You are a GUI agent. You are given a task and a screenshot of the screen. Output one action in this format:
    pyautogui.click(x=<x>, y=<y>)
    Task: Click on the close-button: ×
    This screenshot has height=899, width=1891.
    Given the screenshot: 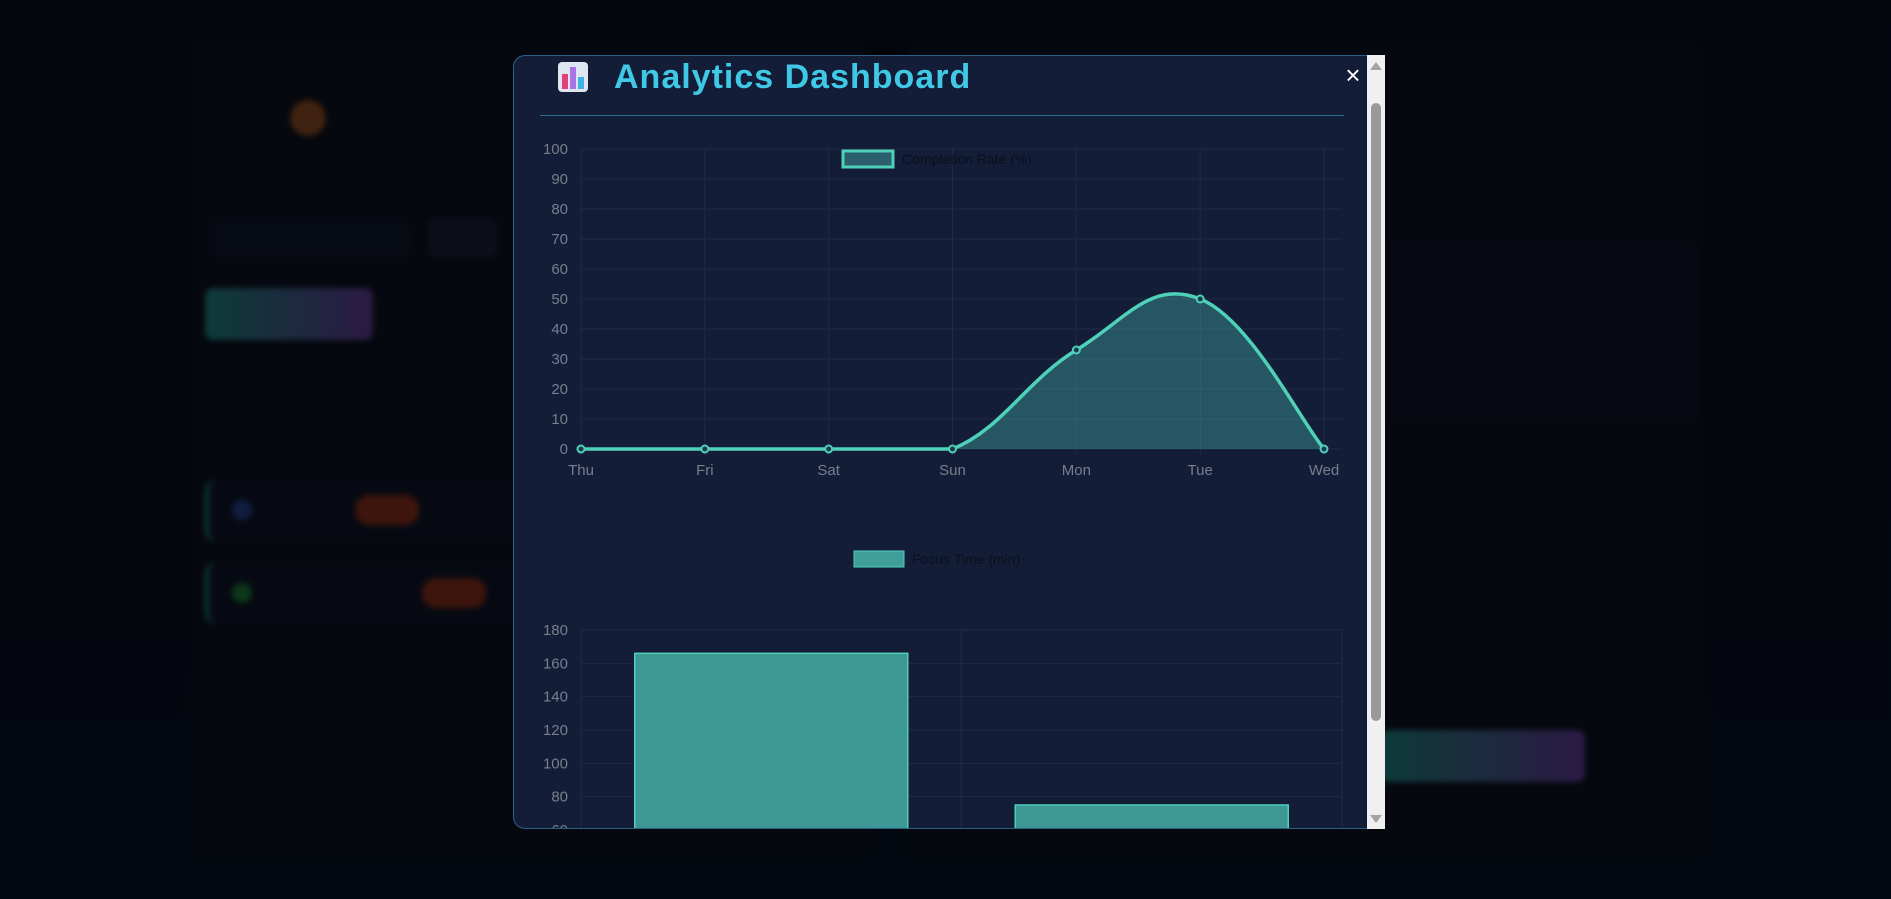 What is the action you would take?
    pyautogui.click(x=1353, y=75)
    